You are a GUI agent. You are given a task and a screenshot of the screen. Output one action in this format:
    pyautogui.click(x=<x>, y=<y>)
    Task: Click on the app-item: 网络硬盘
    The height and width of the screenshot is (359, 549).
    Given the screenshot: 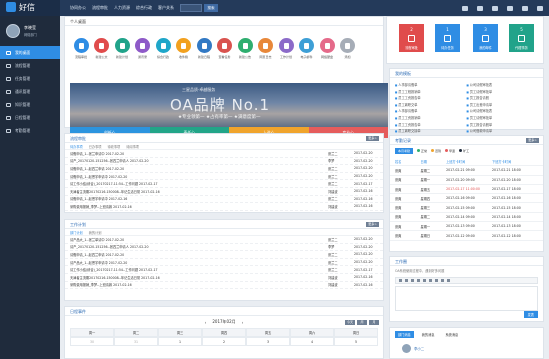 What is the action you would take?
    pyautogui.click(x=327, y=48)
    